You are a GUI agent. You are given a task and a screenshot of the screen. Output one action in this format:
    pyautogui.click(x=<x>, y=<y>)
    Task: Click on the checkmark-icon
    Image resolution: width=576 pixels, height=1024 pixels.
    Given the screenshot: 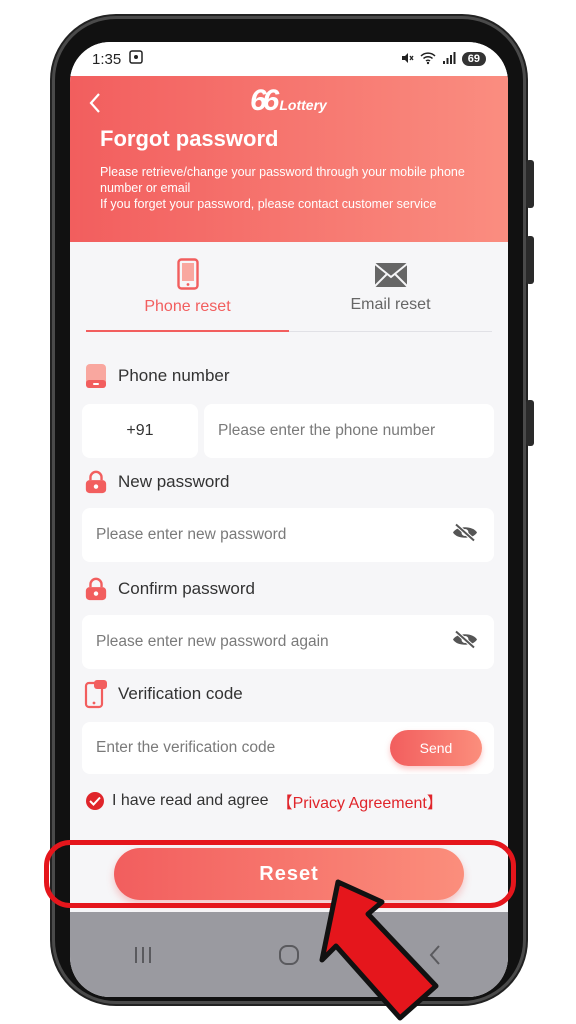 What is the action you would take?
    pyautogui.click(x=95, y=801)
    